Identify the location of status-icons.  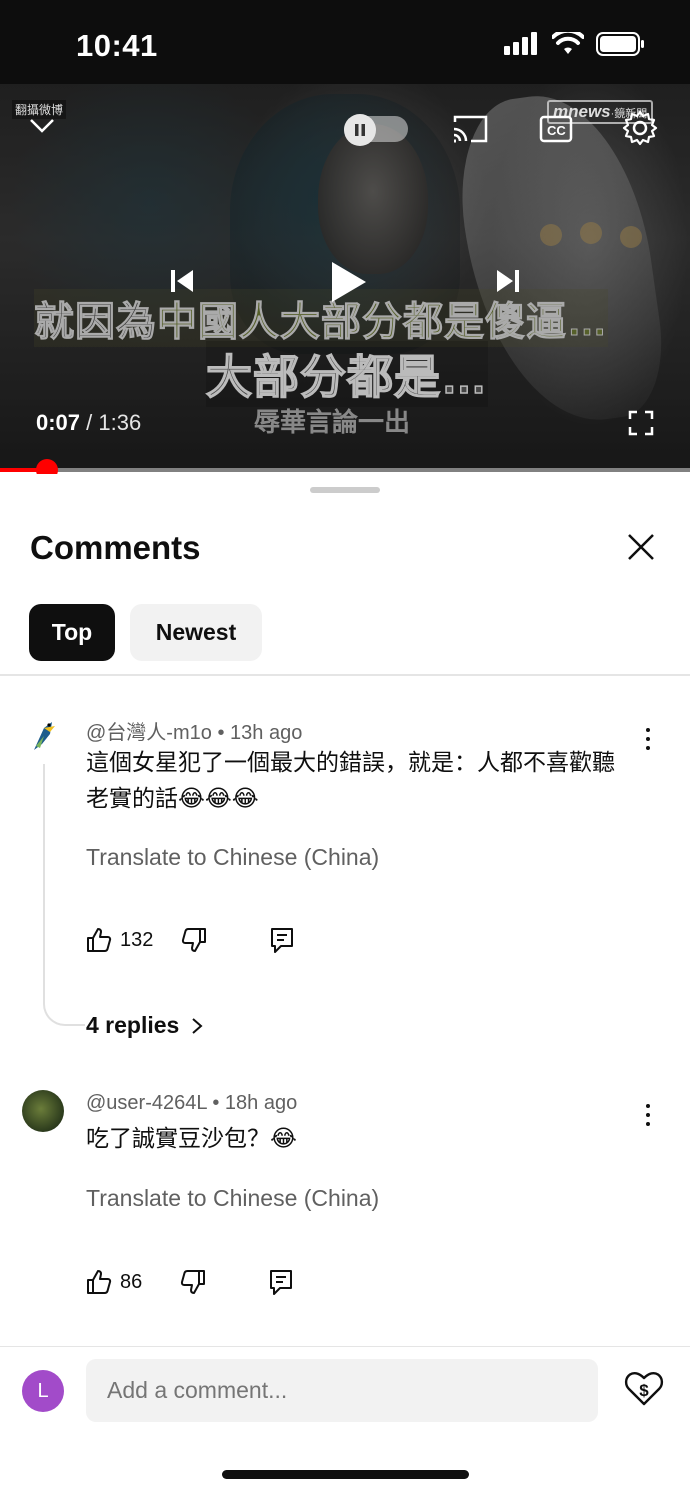
(575, 44).